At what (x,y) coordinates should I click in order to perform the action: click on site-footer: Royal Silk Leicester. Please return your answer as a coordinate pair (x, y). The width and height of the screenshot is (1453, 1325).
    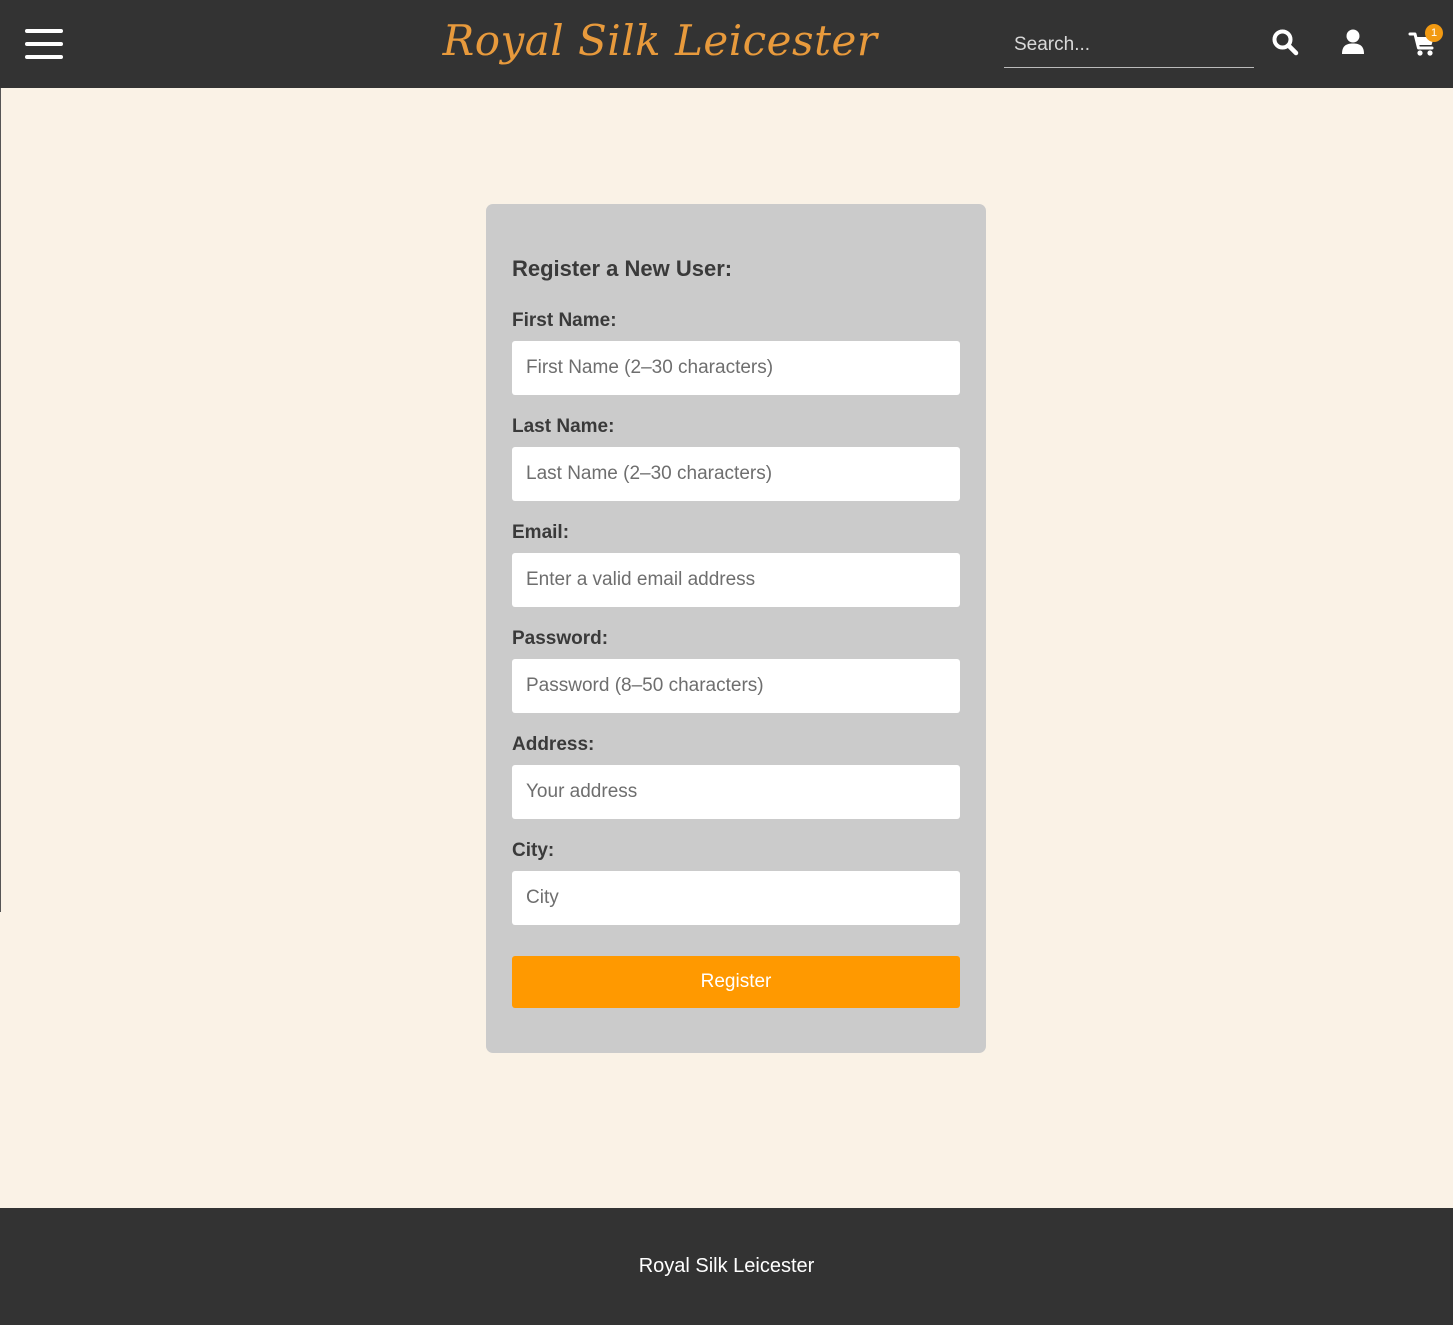
    Looking at the image, I should click on (726, 1266).